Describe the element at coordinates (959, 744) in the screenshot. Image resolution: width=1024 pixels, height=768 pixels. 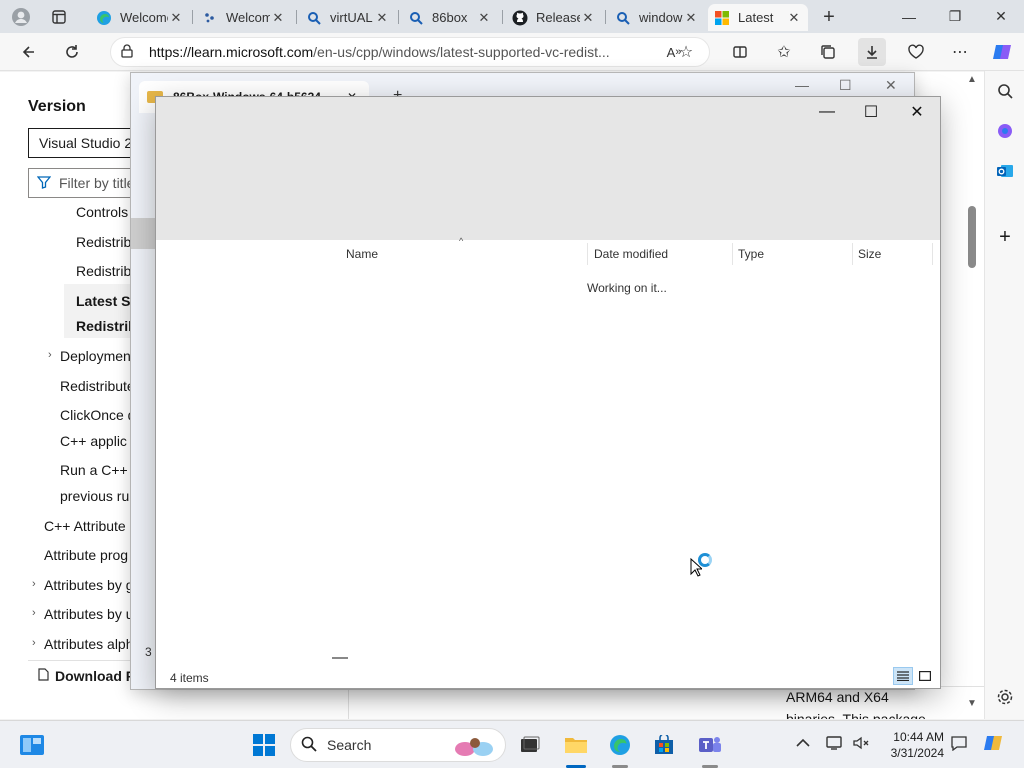
I see `notifications-icon` at that location.